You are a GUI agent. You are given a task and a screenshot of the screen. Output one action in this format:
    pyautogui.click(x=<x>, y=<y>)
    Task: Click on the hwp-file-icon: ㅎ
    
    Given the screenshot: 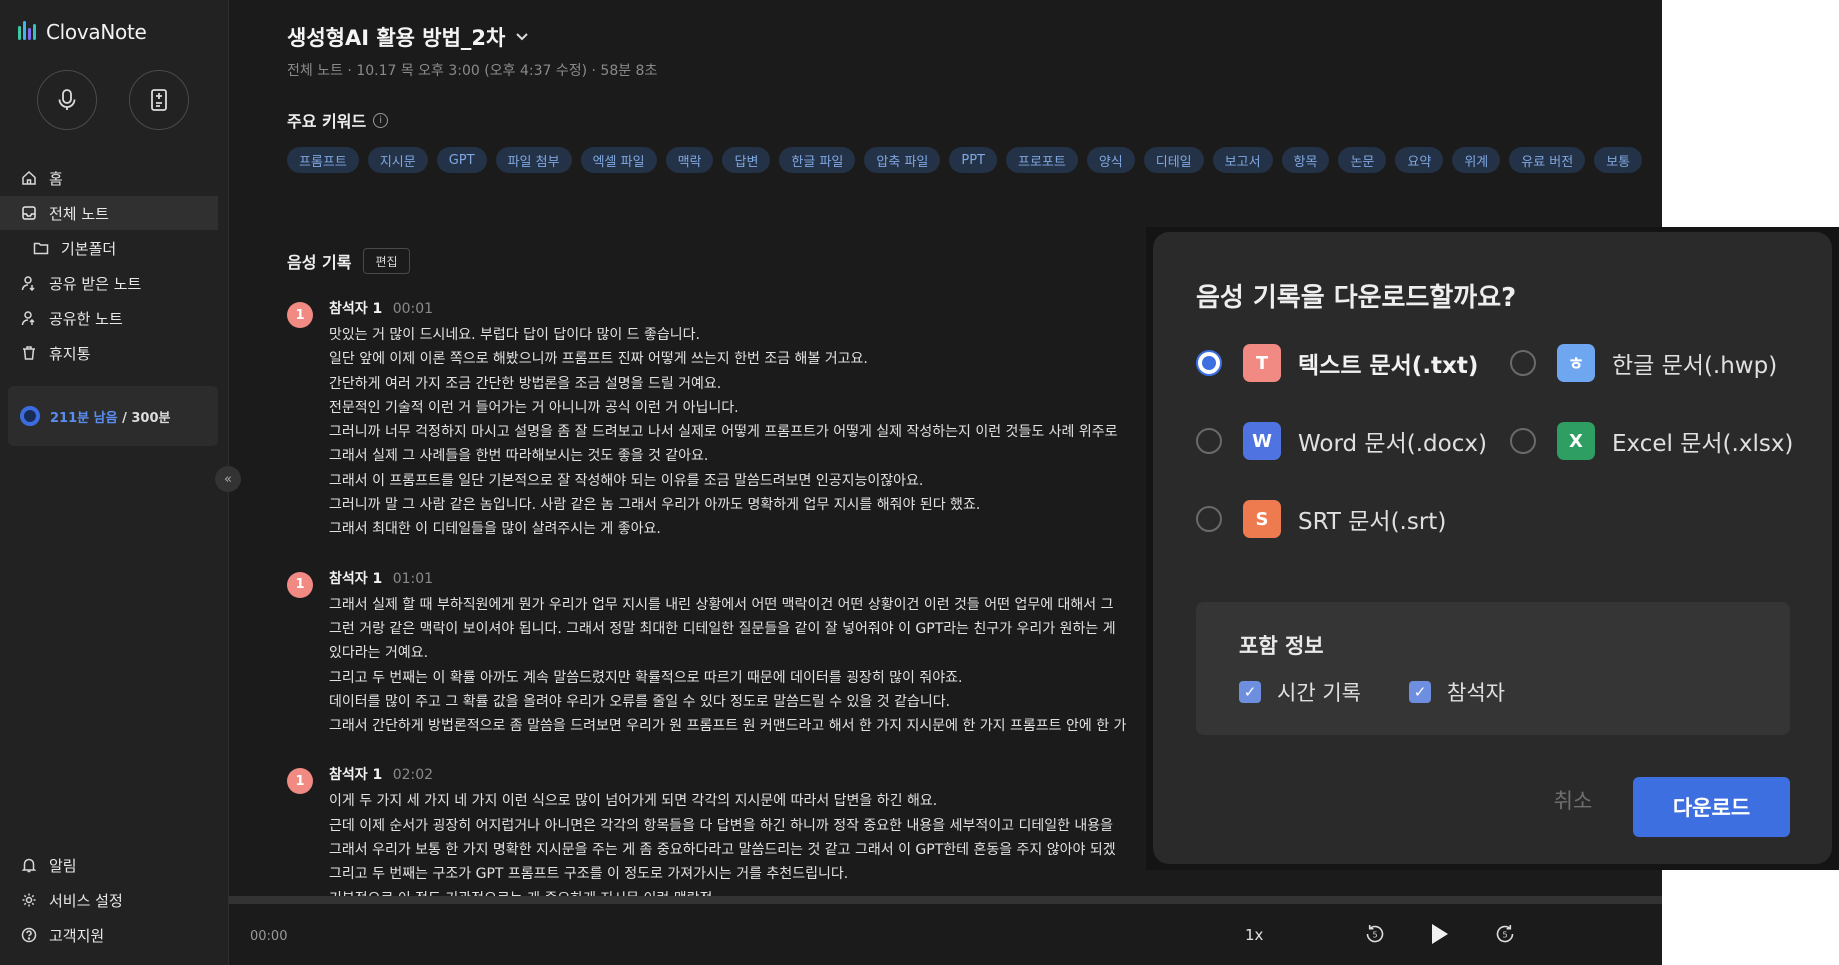 What is the action you would take?
    pyautogui.click(x=1576, y=363)
    